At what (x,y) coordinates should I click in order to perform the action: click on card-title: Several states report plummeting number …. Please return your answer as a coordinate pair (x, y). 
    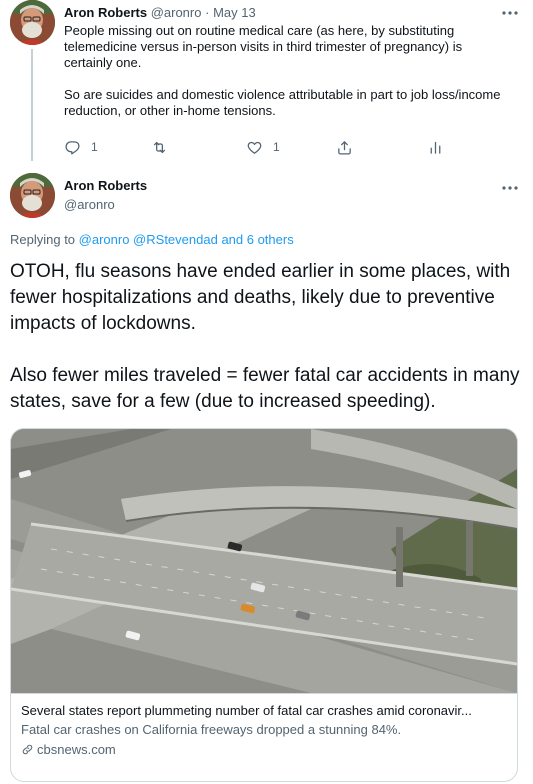
    Looking at the image, I should click on (264, 710).